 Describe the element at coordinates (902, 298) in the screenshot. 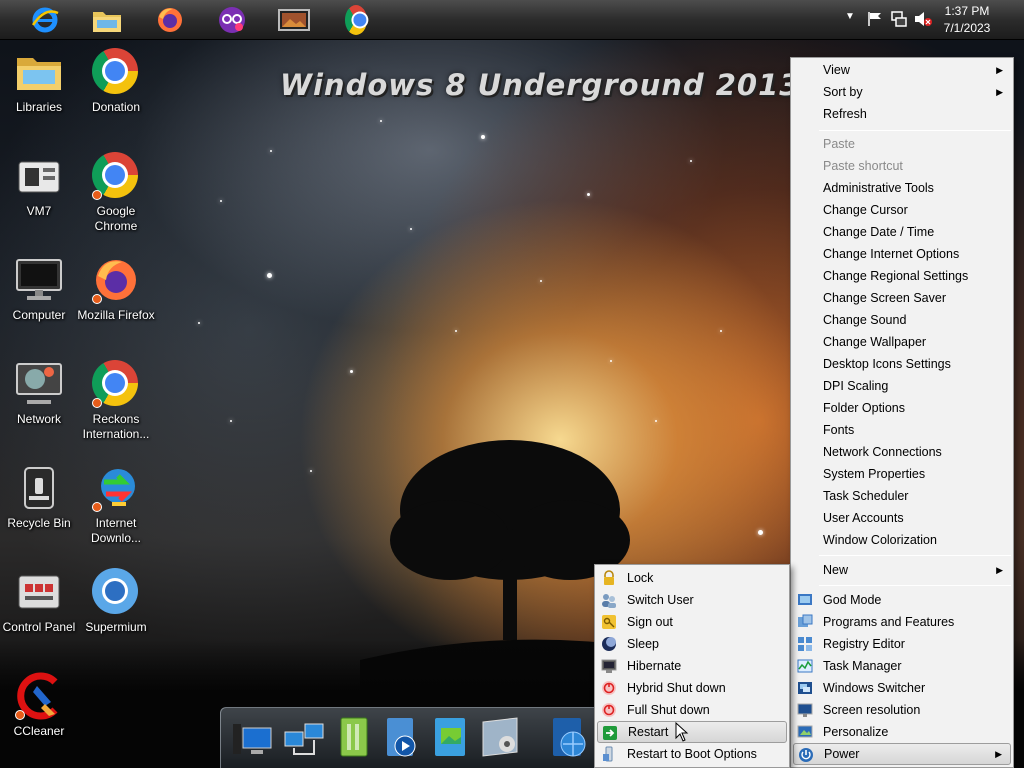

I see `menu-item-change-screen-saver: Change Screen Saver` at that location.